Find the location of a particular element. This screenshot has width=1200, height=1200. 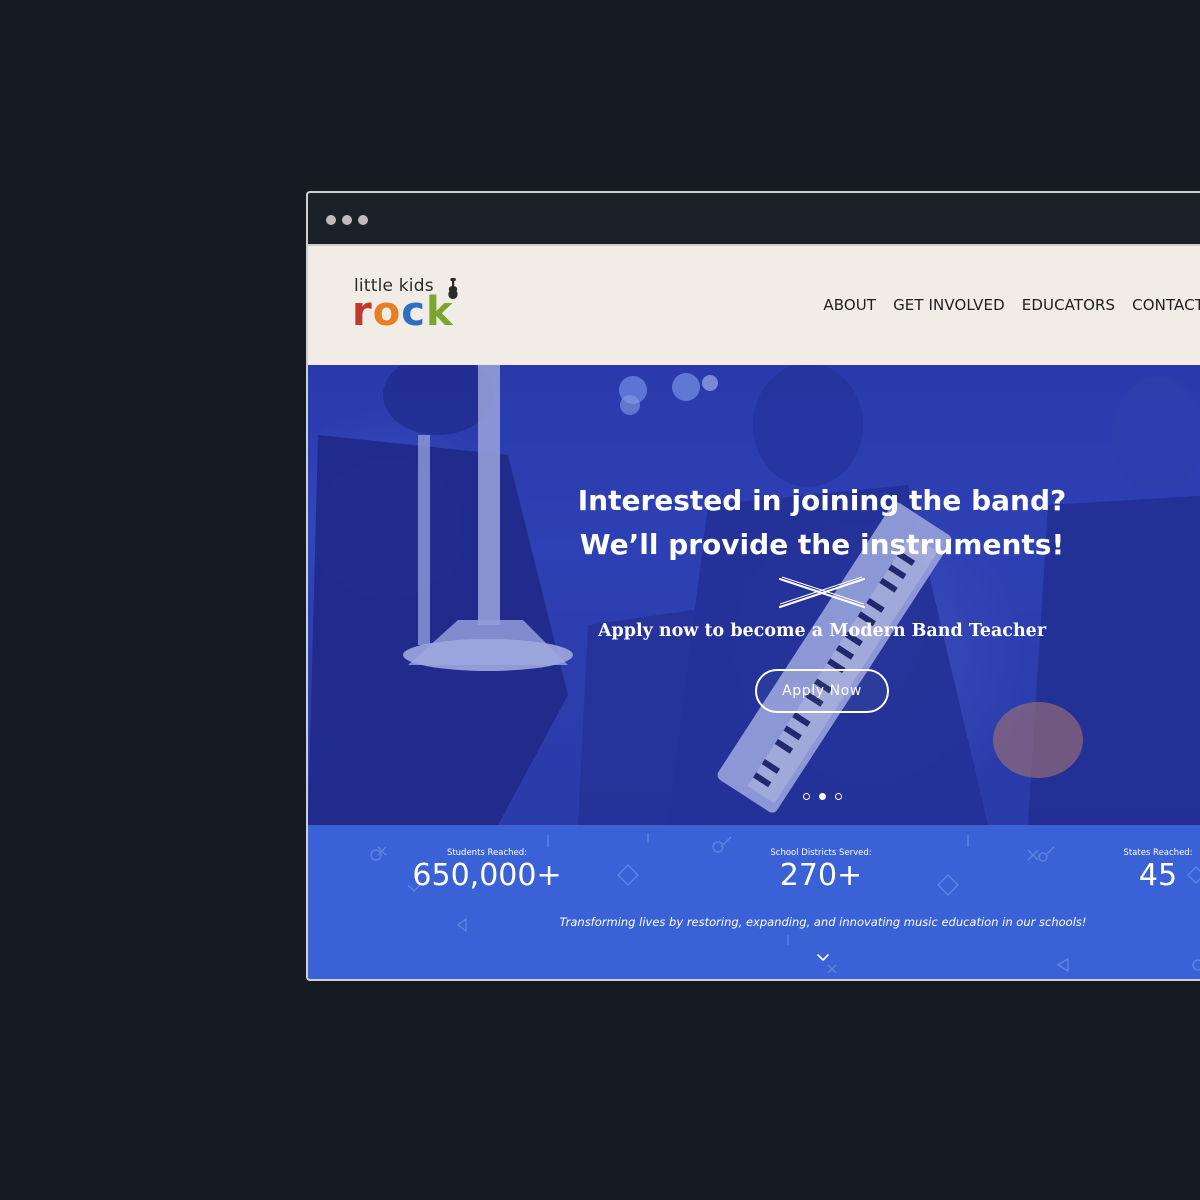

nav-contact: CONTACT is located at coordinates (1166, 305).